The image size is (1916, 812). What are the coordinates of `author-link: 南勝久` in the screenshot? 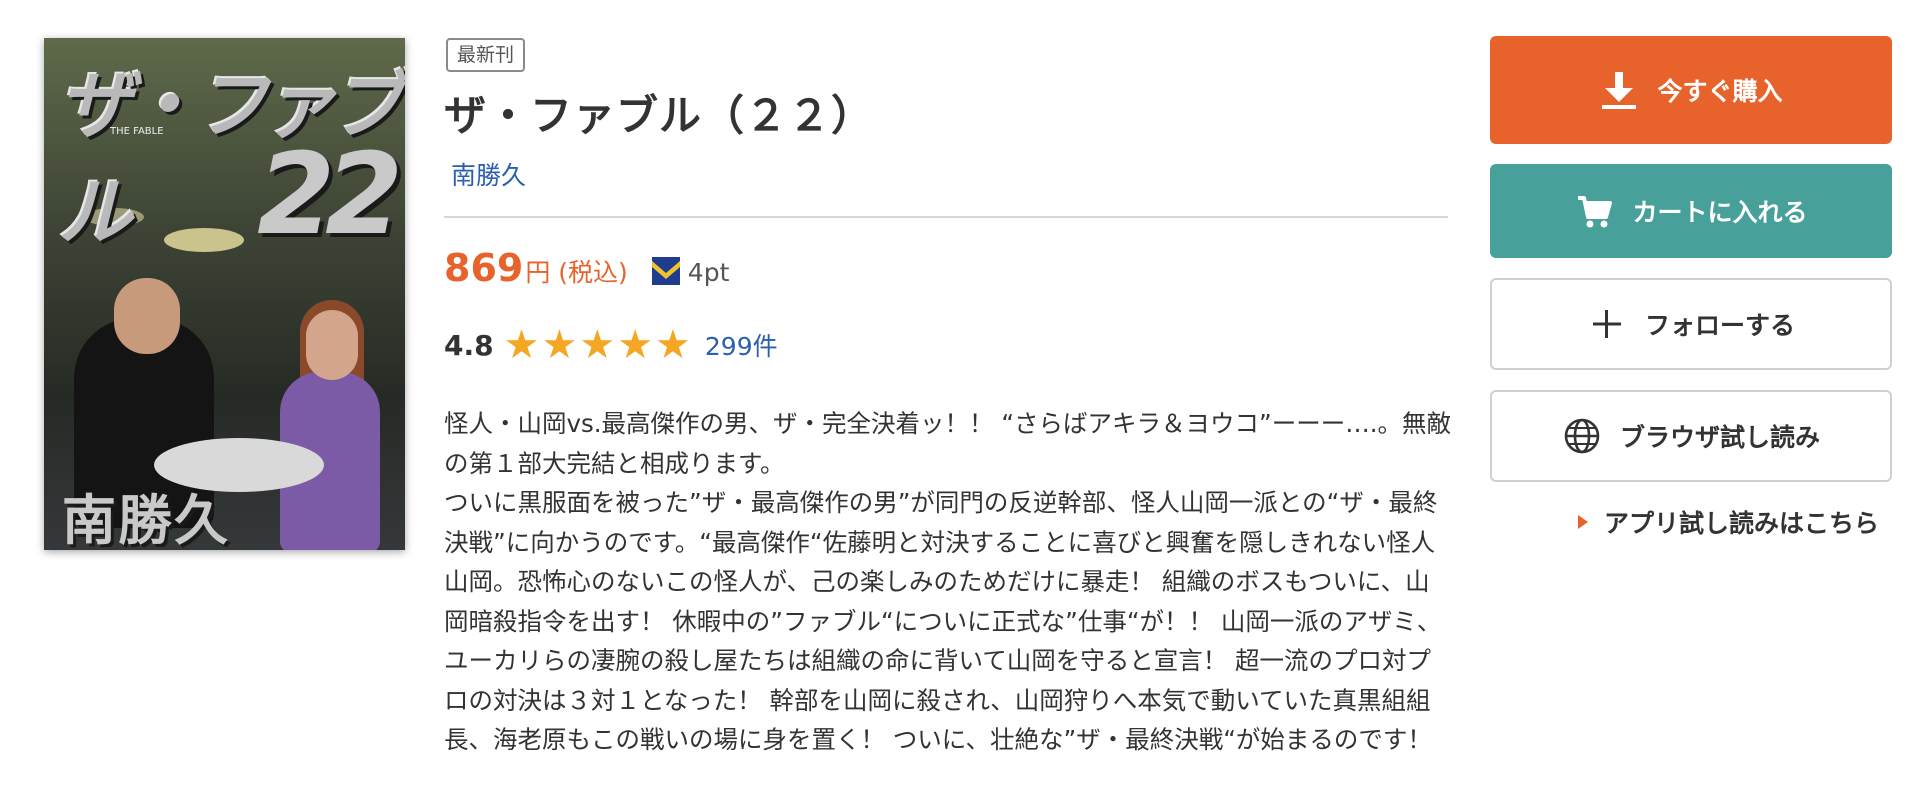 It's located at (488, 174).